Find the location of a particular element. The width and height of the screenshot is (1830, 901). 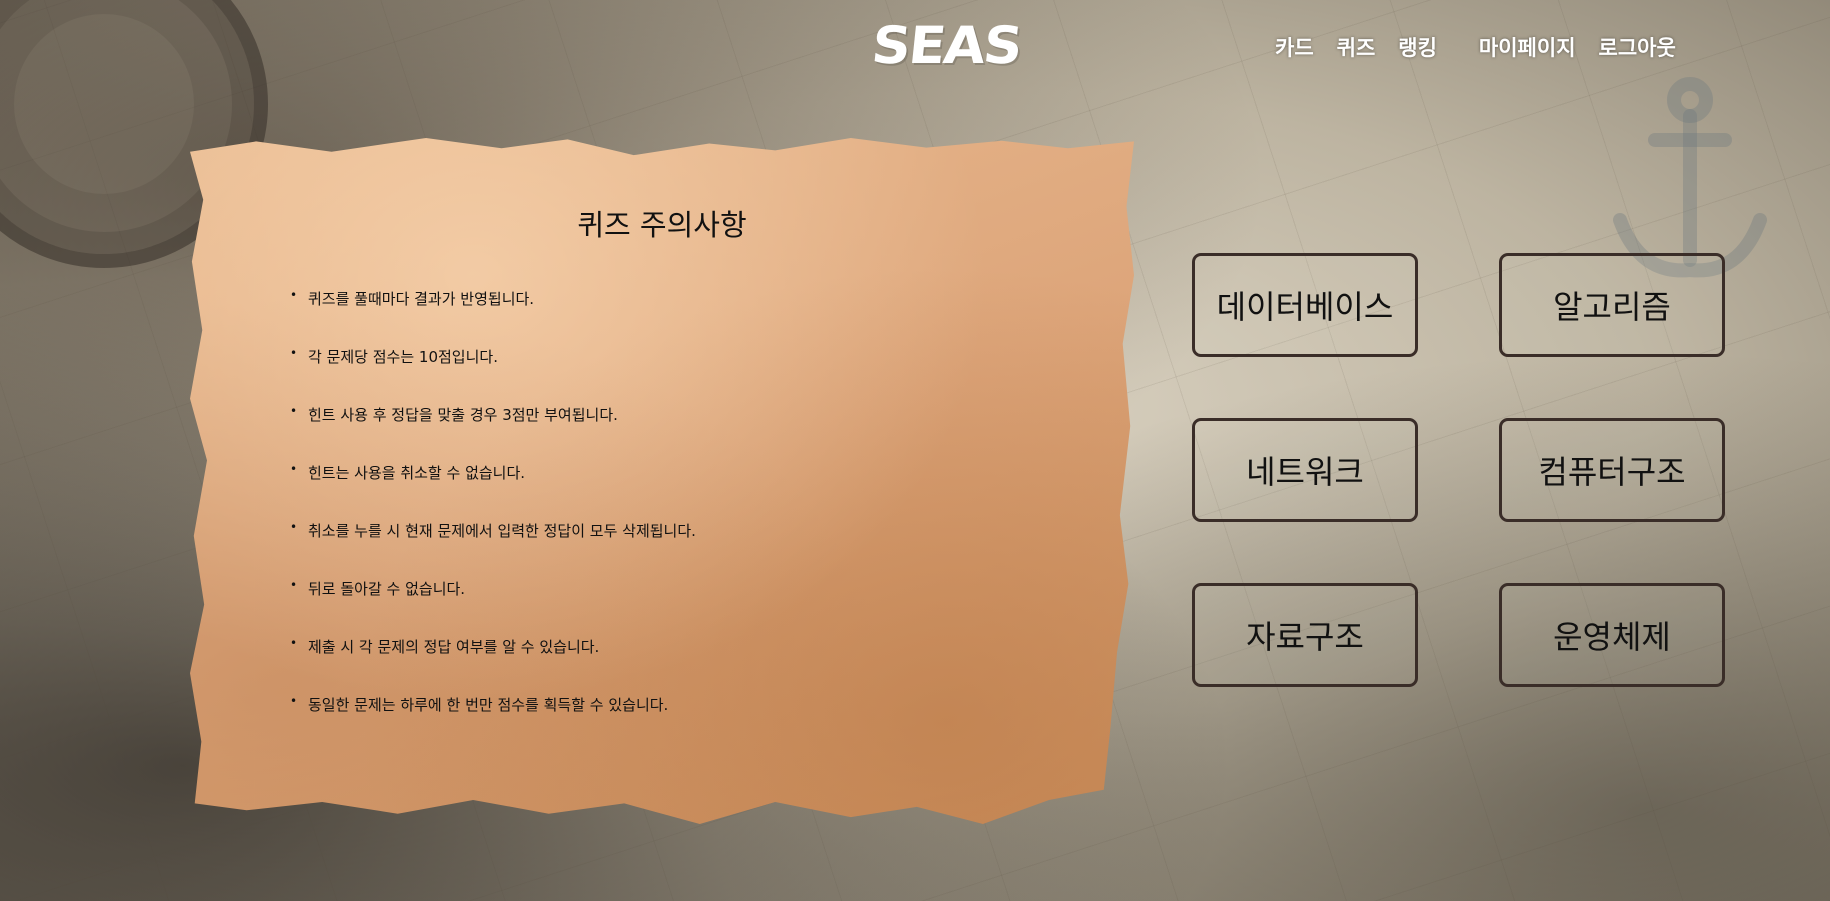

top-navigation-bar: SEAS 카드 퀴즈 랭킹 마이페이지 로그아웃 is located at coordinates (915, 47).